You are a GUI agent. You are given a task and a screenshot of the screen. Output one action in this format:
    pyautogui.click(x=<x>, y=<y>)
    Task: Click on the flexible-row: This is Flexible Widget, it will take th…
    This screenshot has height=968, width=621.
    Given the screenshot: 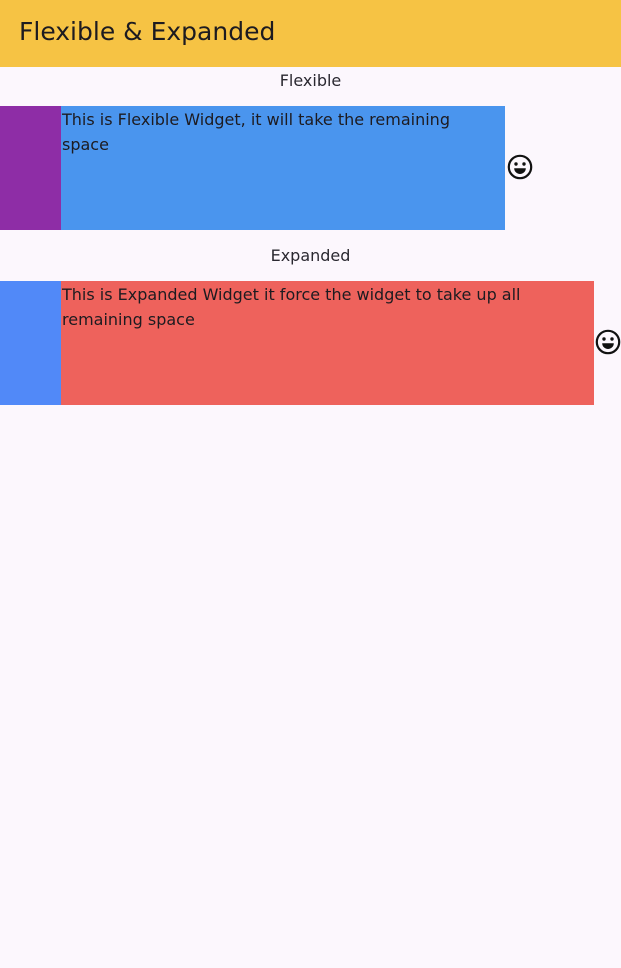 What is the action you would take?
    pyautogui.click(x=310, y=168)
    